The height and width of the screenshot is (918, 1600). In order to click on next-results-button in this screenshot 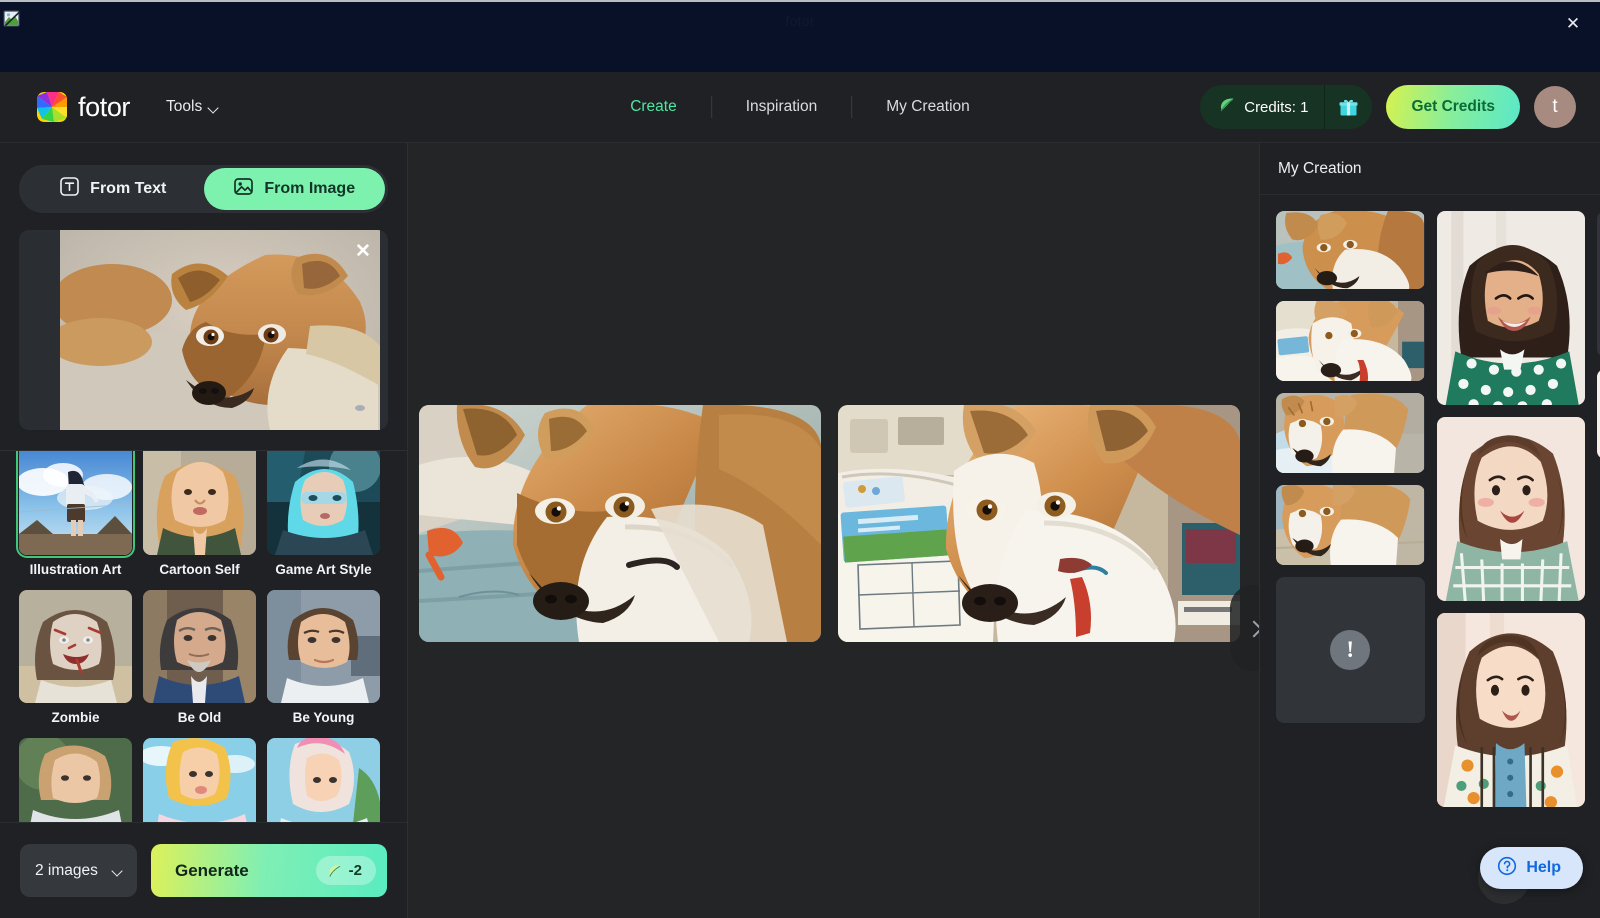, I will do `click(1244, 628)`.